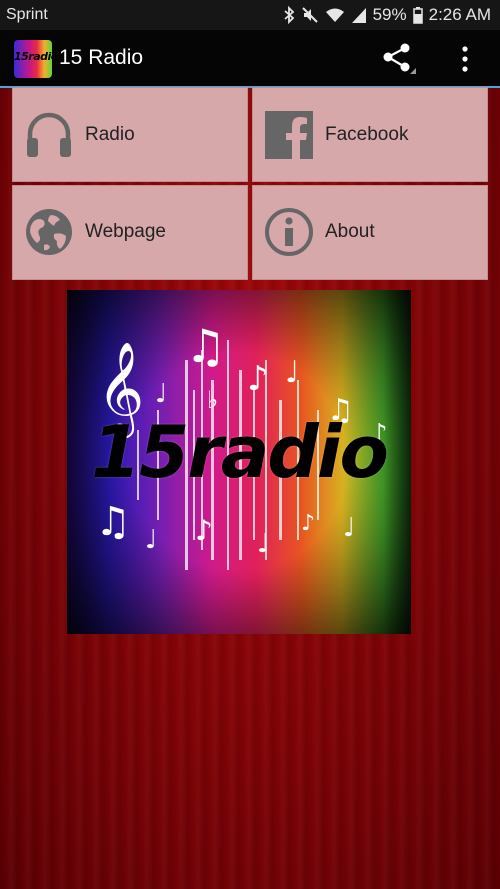 The width and height of the screenshot is (500, 889). What do you see at coordinates (125, 231) in the screenshot?
I see `menu-label-webpage: Webpage` at bounding box center [125, 231].